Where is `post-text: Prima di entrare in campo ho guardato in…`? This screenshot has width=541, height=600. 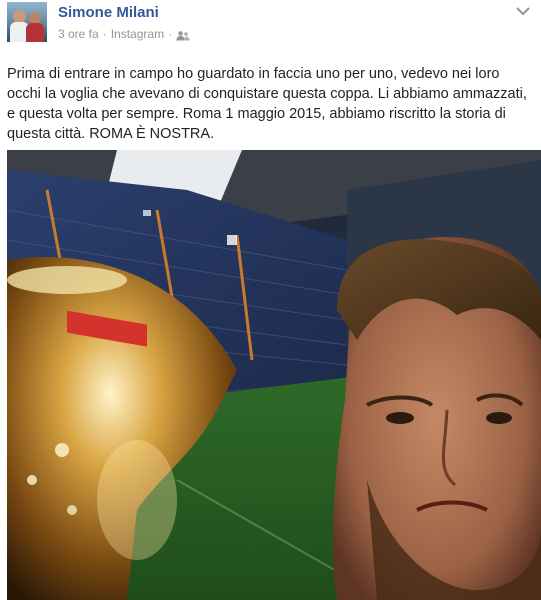 post-text: Prima di entrare in campo ho guardato in… is located at coordinates (267, 104).